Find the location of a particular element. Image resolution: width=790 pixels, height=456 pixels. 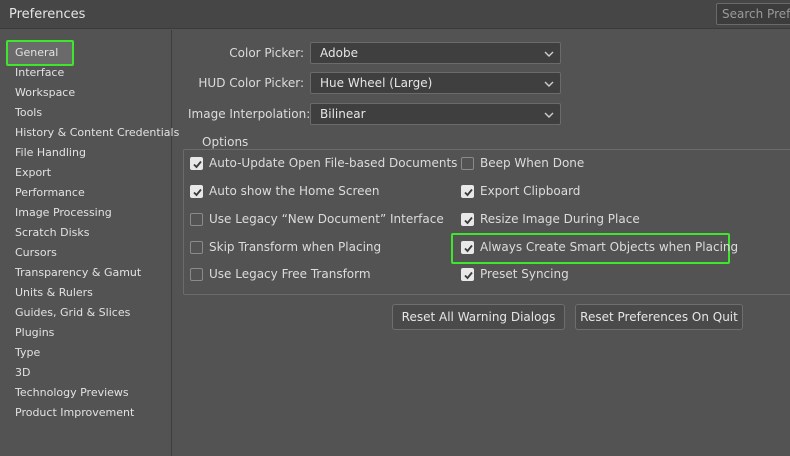

hud-color-picker-select: Hue Wheel (Large) is located at coordinates (435, 83).